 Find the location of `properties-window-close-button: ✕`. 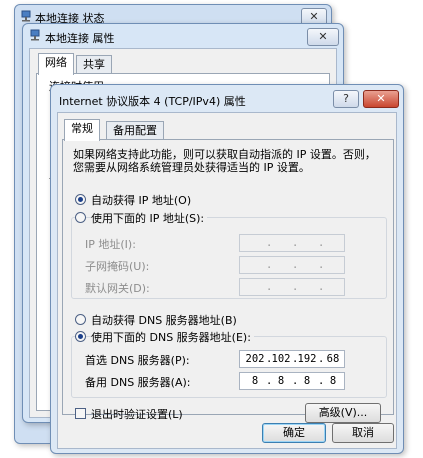

properties-window-close-button: ✕ is located at coordinates (323, 37).